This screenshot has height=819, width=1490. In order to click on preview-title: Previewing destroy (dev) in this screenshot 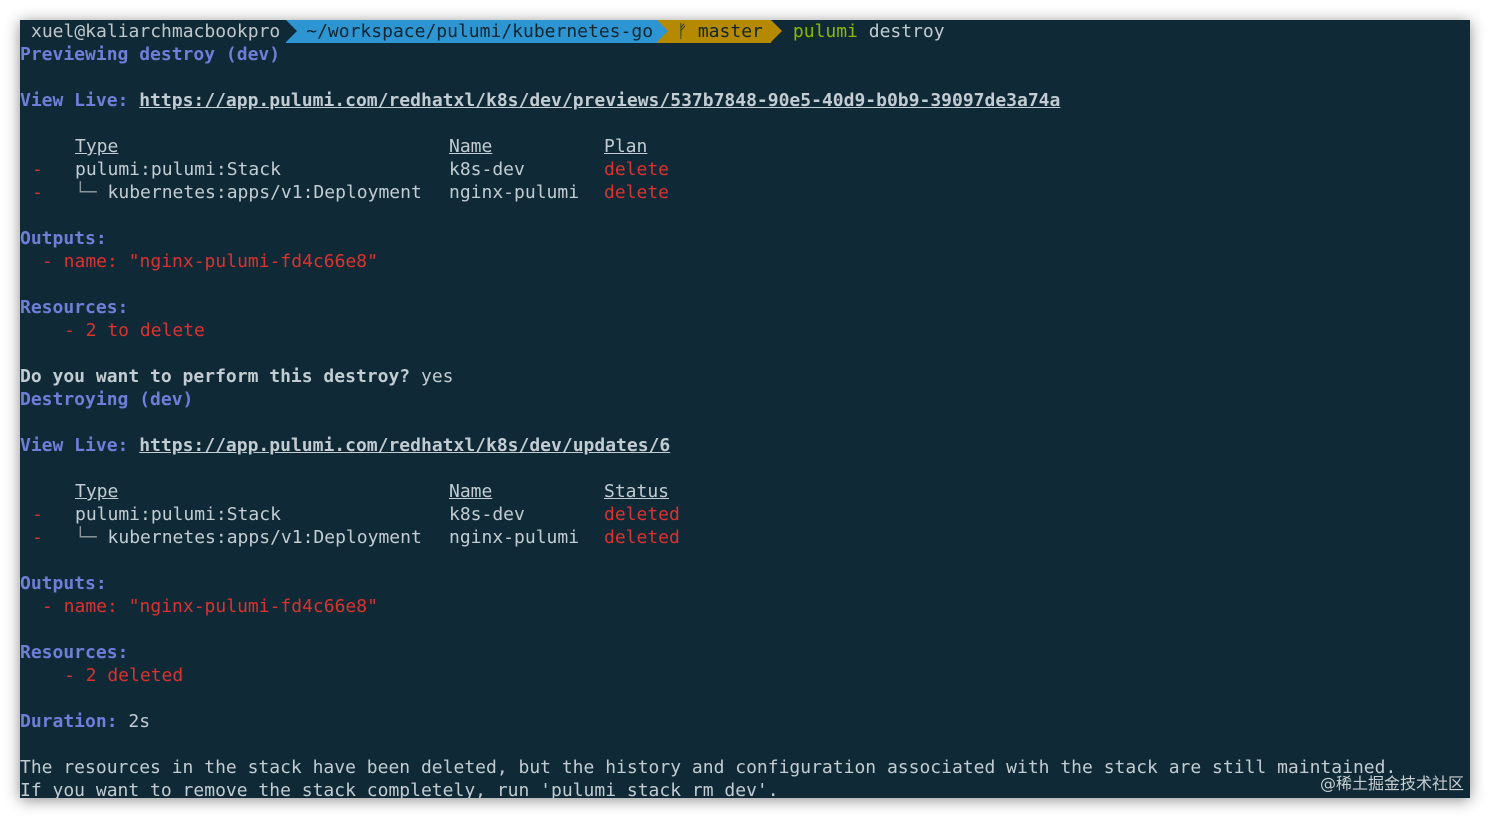, I will do `click(150, 54)`.